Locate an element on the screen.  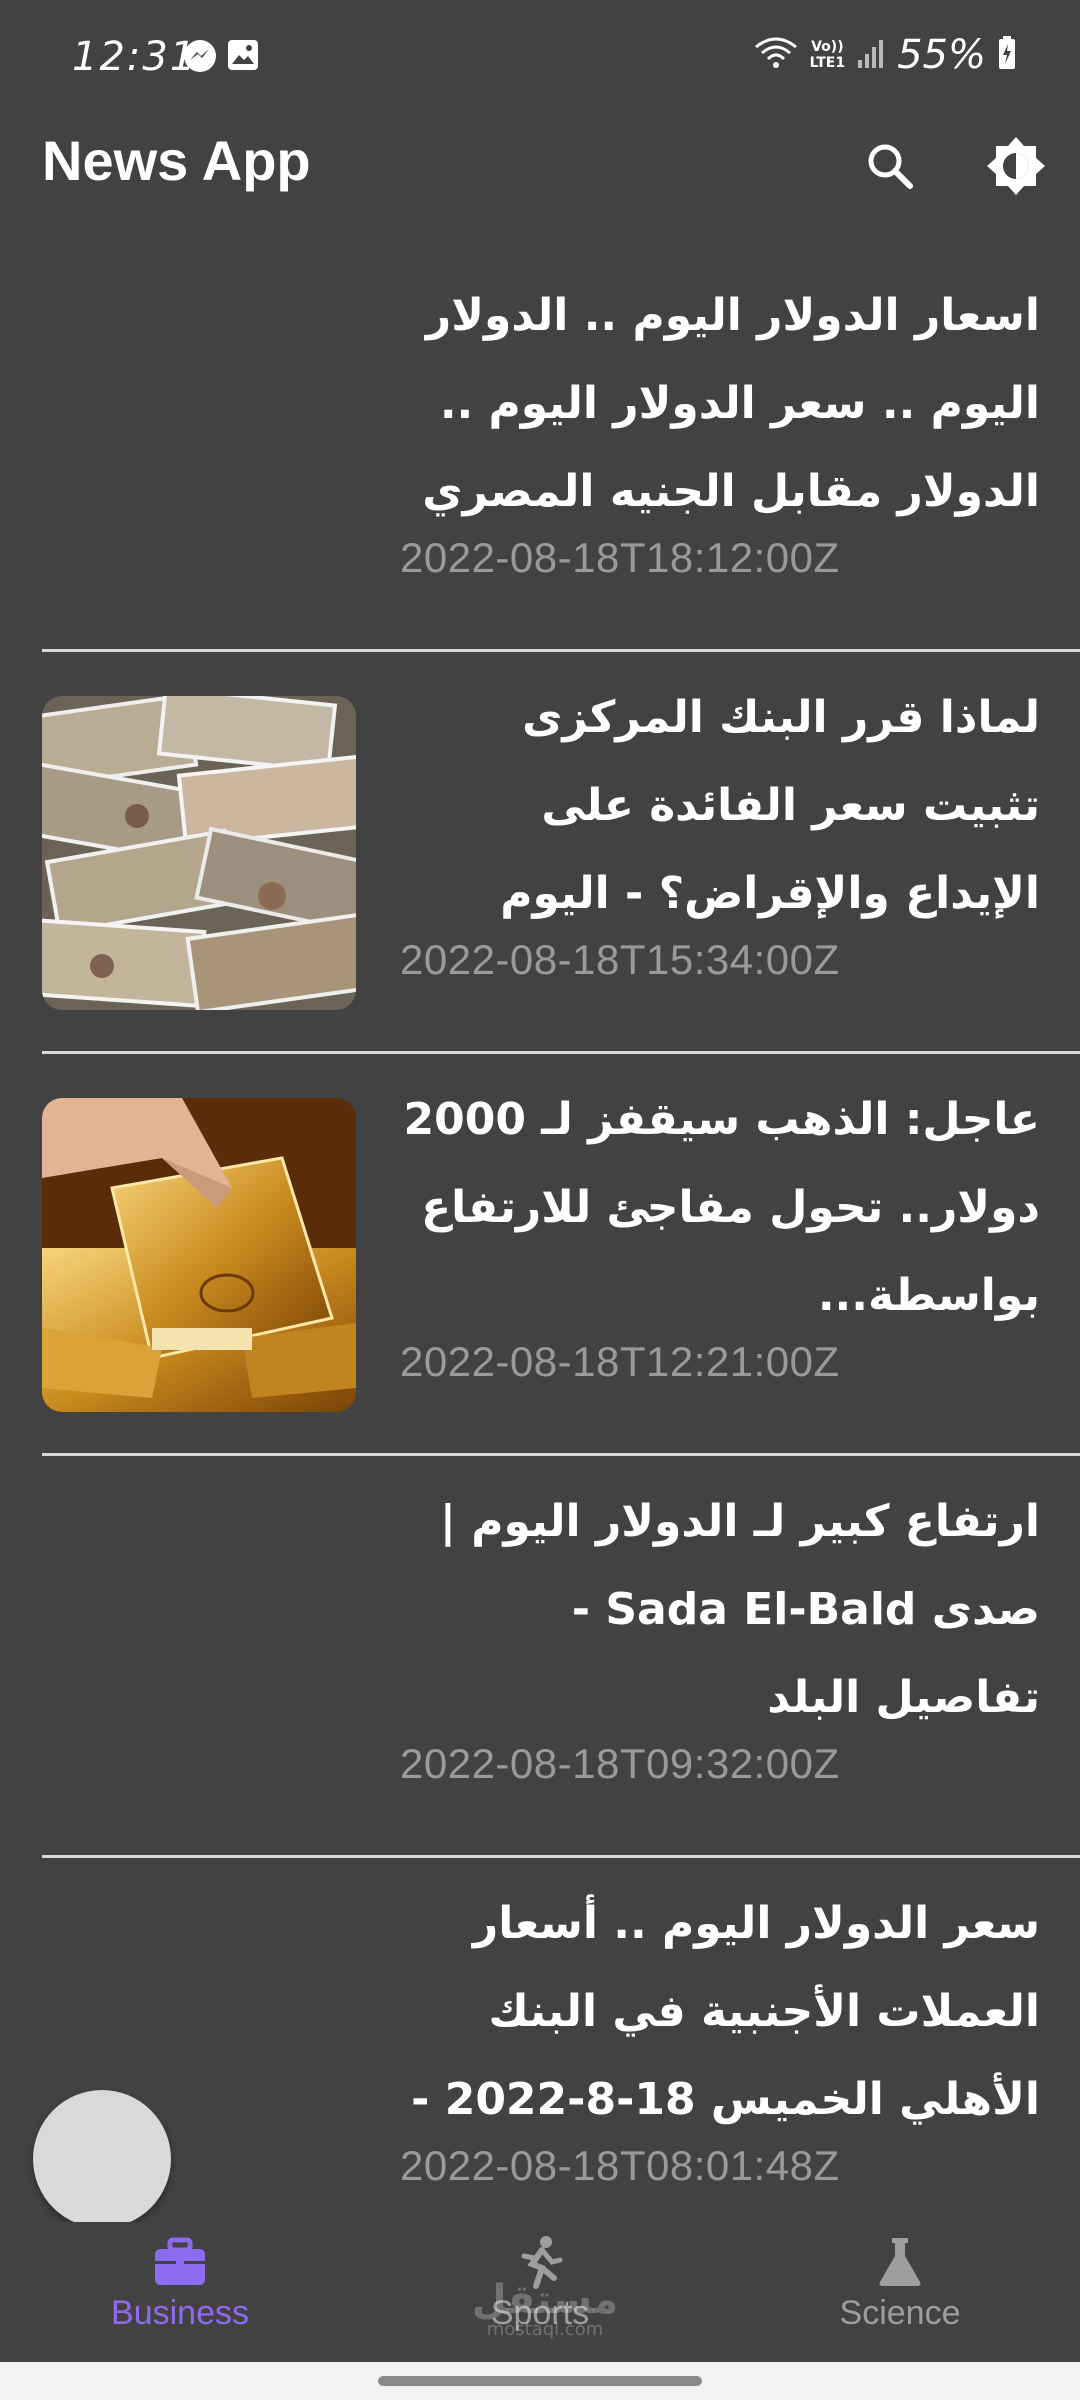
nav-item-science: Science is located at coordinates (900, 2292).